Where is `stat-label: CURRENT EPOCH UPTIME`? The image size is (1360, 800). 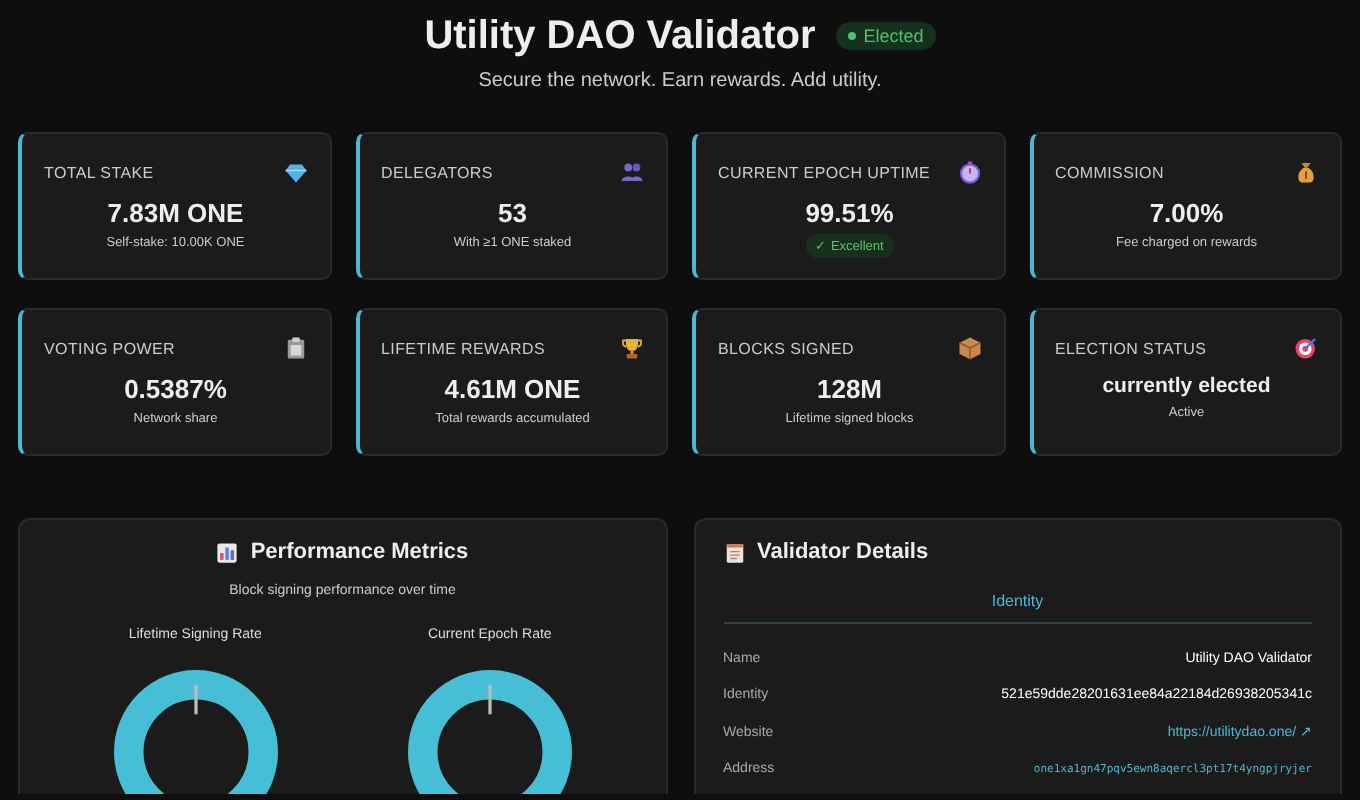
stat-label: CURRENT EPOCH UPTIME is located at coordinates (824, 172).